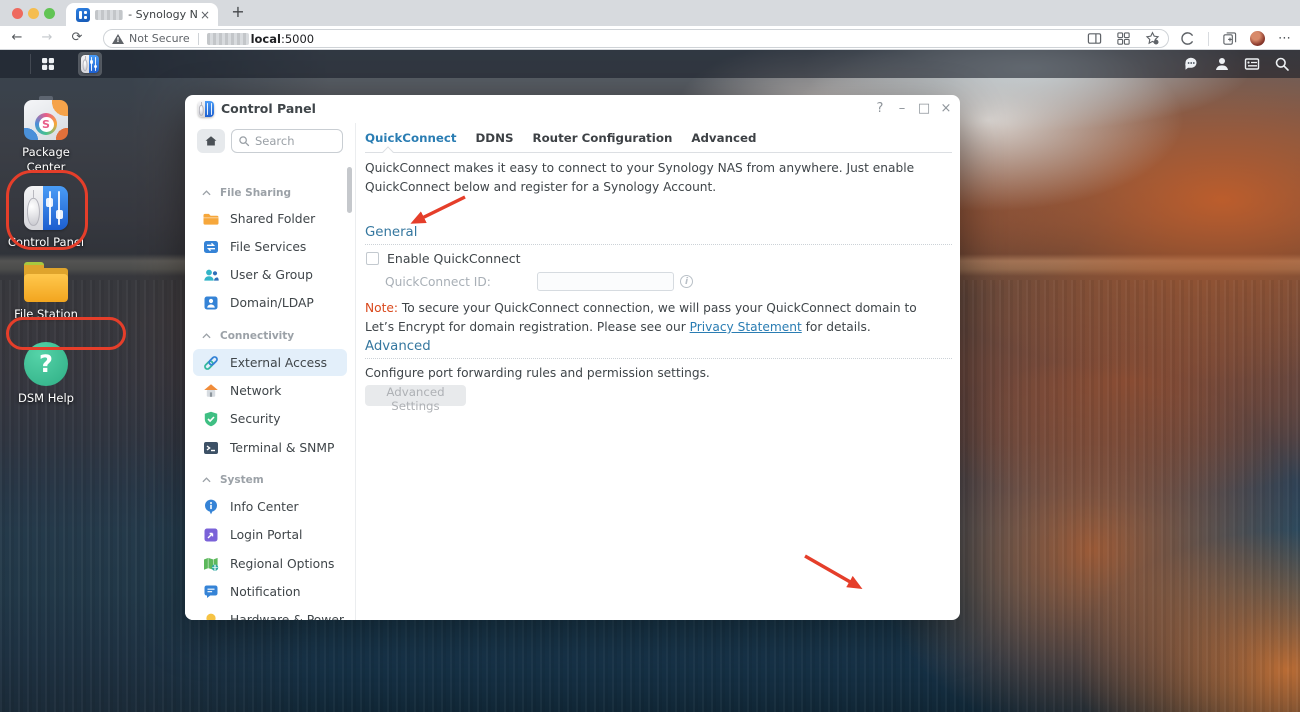 The width and height of the screenshot is (1300, 712). I want to click on browser-tab: - Synology NAS ×, so click(142, 14).